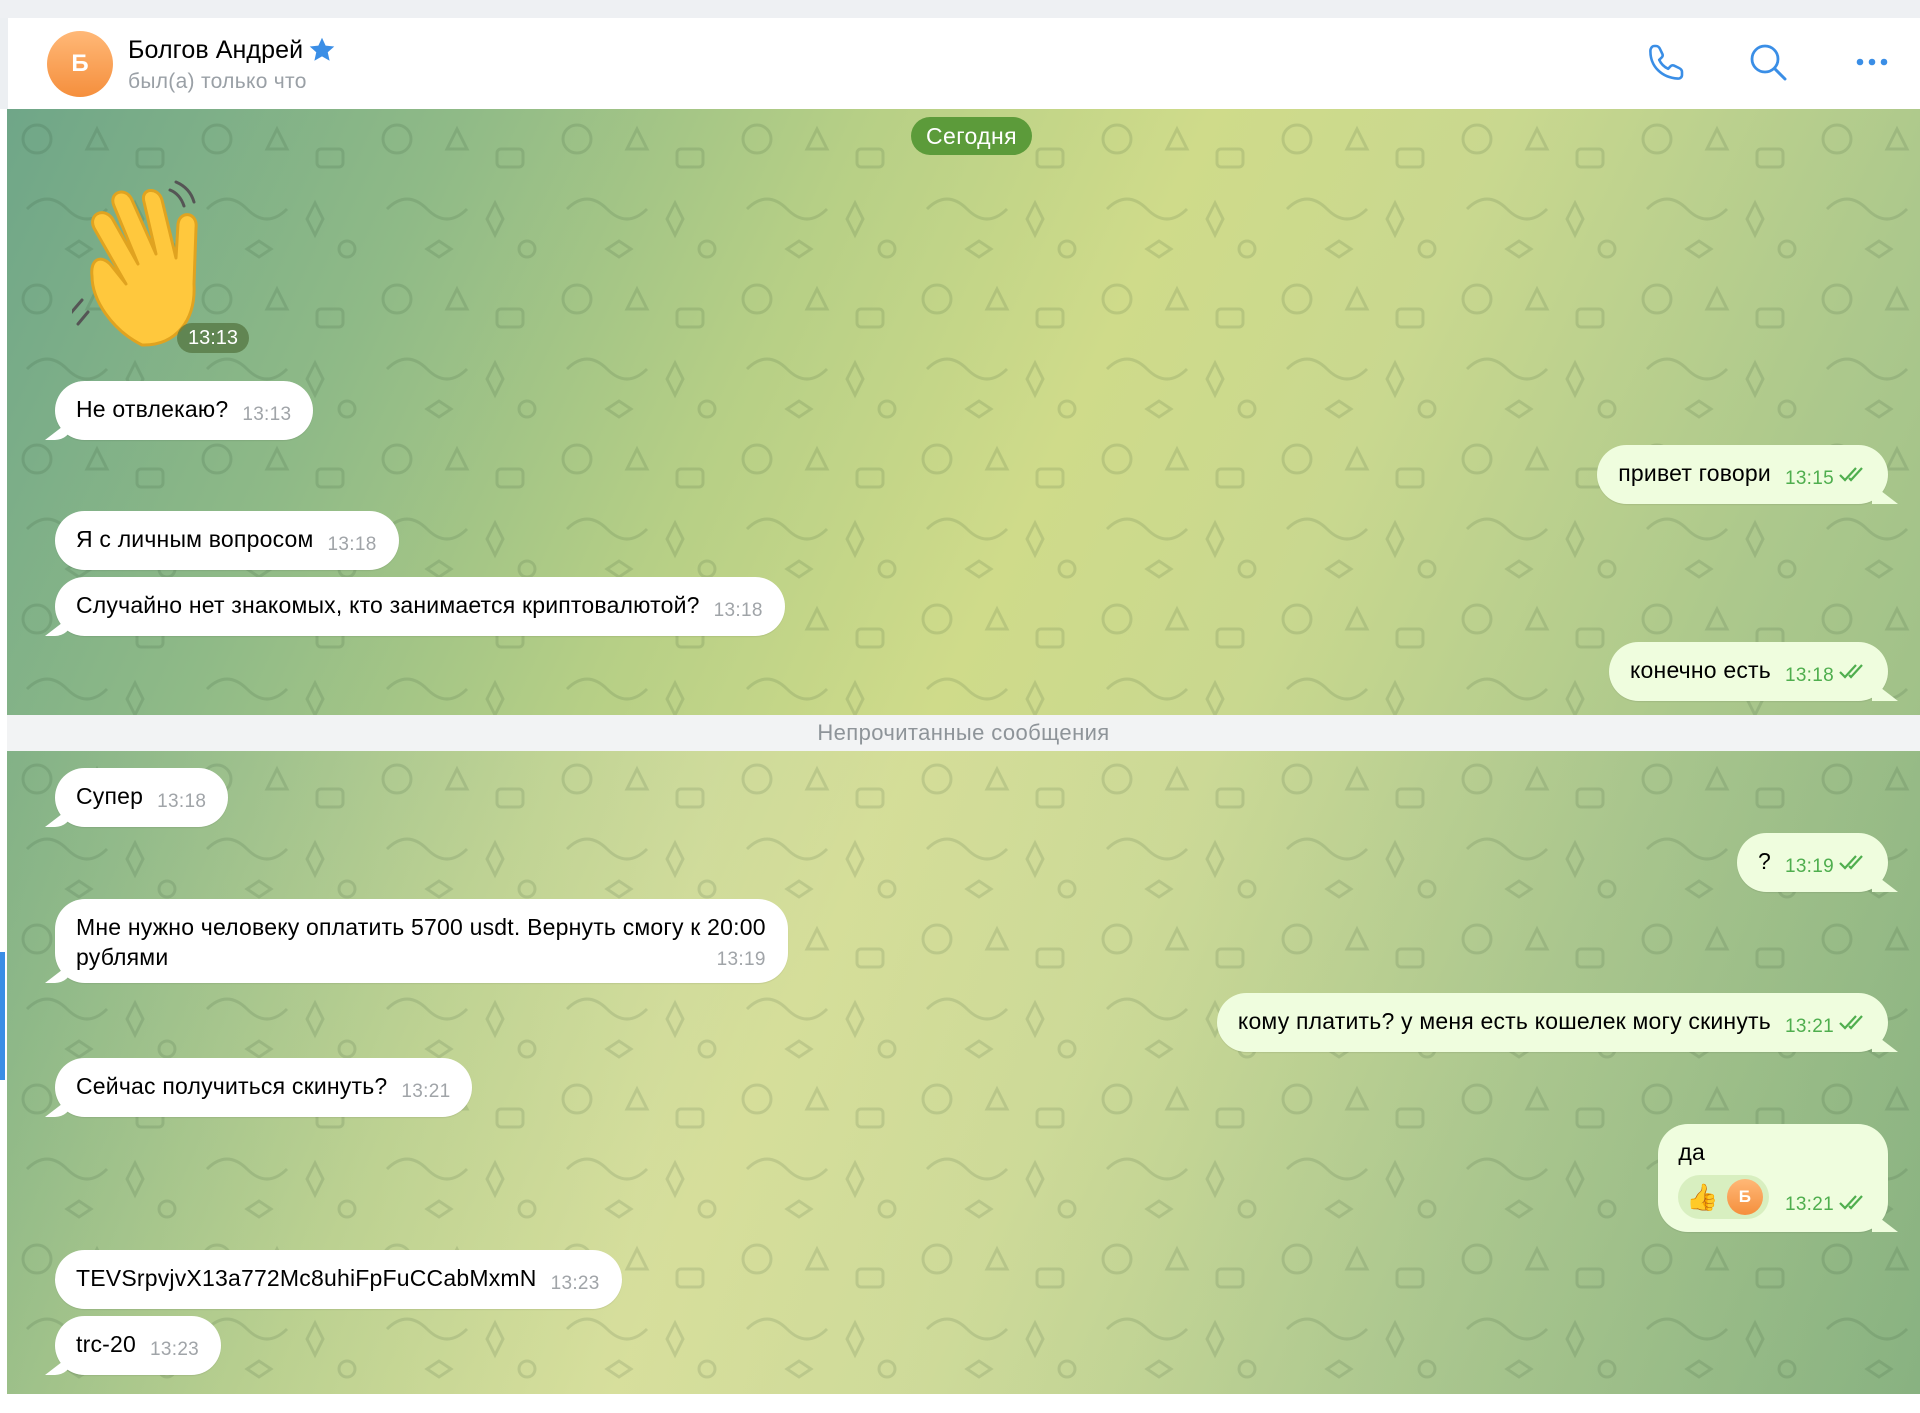 This screenshot has height=1413, width=1920. What do you see at coordinates (1666, 62) in the screenshot?
I see `phone-icon` at bounding box center [1666, 62].